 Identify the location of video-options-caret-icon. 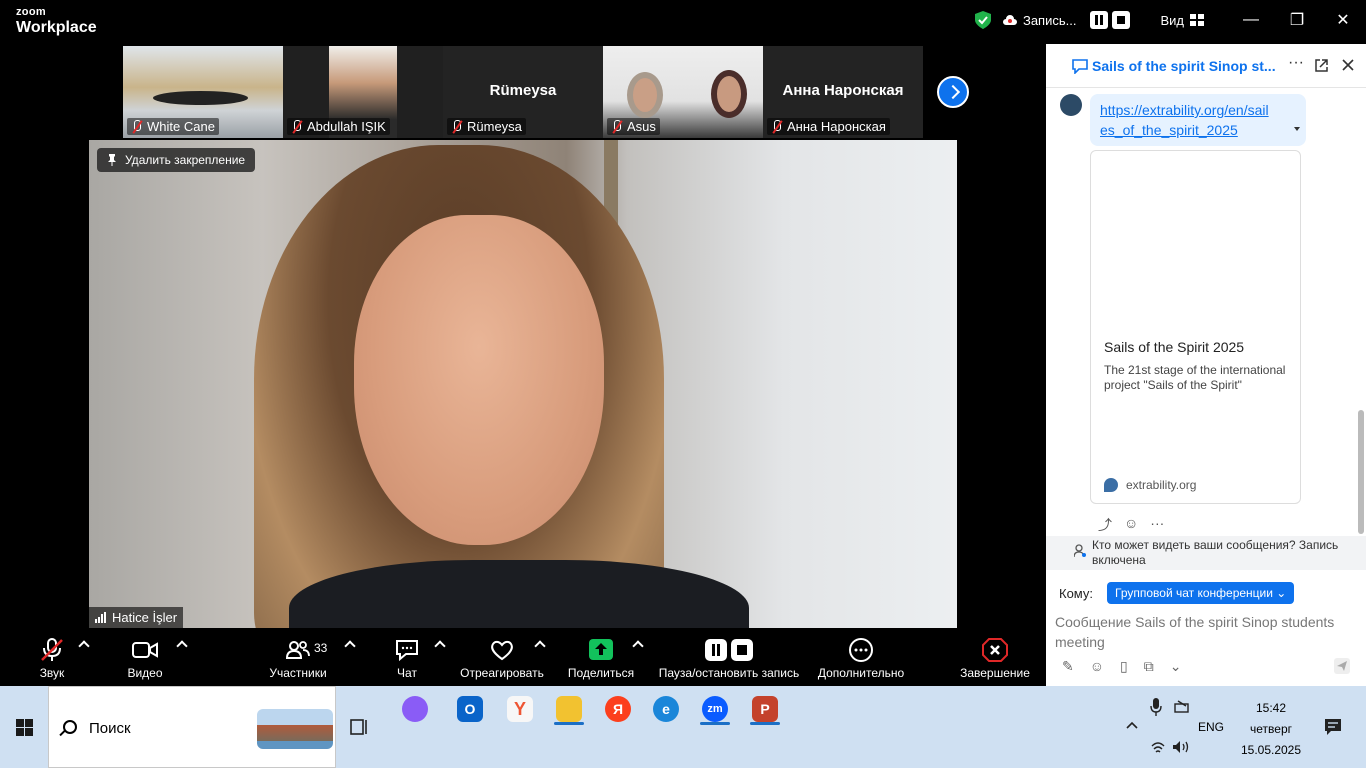
(182, 646).